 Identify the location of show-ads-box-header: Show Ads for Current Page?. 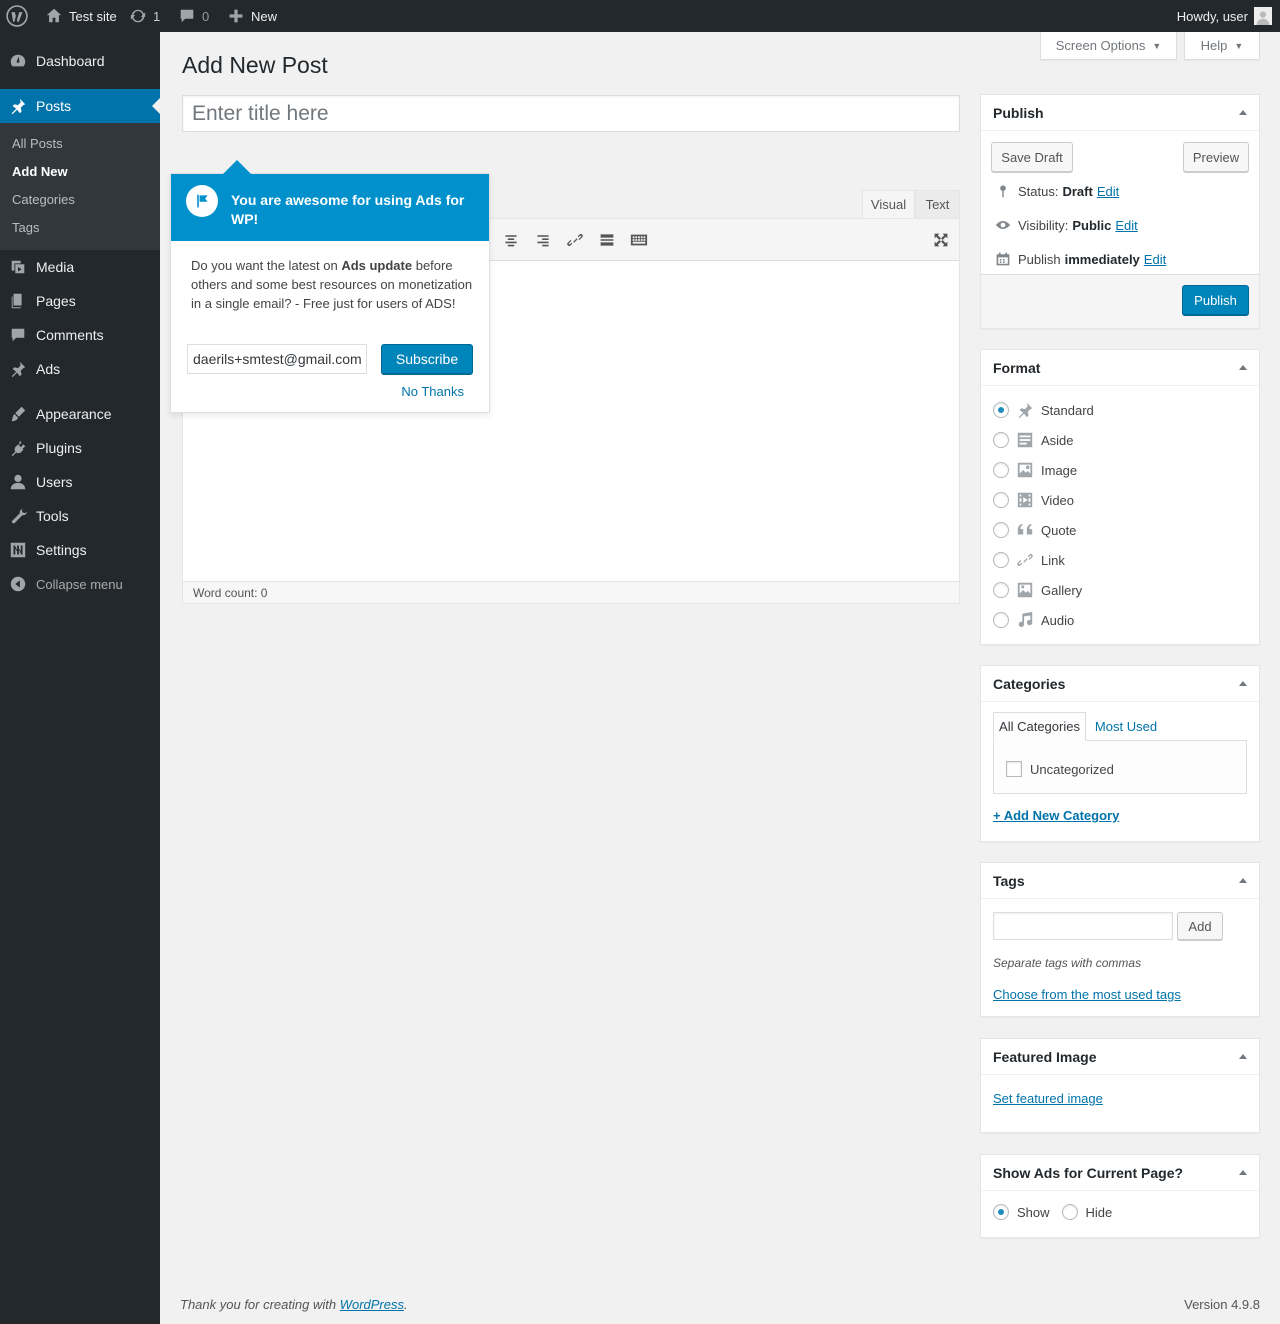
(1120, 1173).